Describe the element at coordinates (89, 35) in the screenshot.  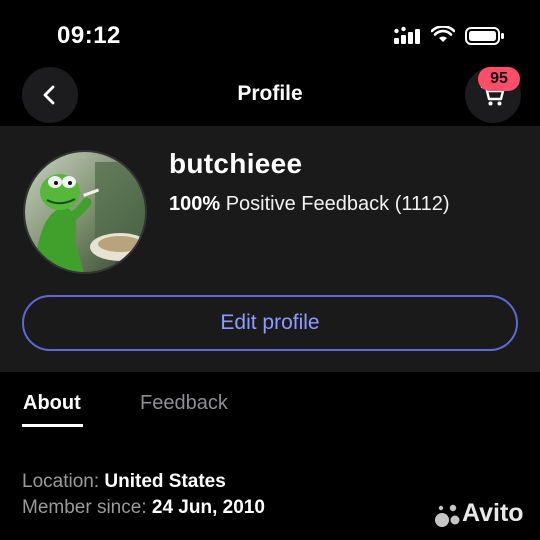
I see `status-time: 09:12` at that location.